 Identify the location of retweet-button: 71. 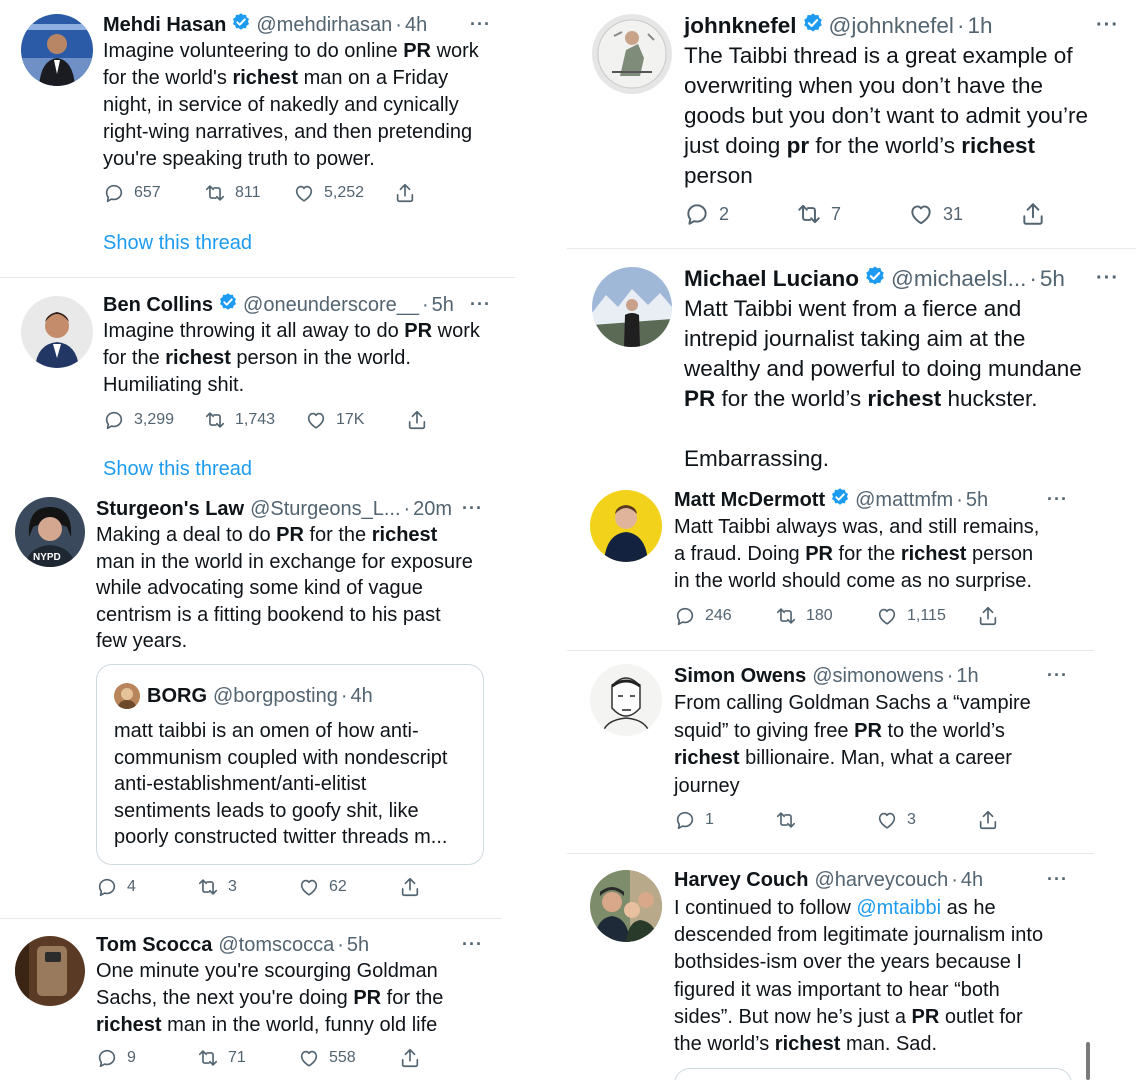
(247, 1058).